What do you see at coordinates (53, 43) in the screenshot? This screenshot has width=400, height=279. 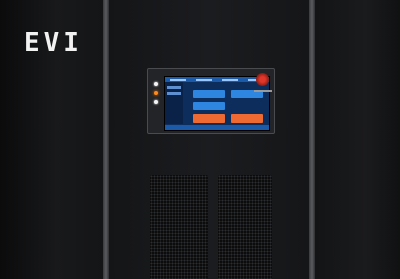 I see `brand-logo: EVI` at bounding box center [53, 43].